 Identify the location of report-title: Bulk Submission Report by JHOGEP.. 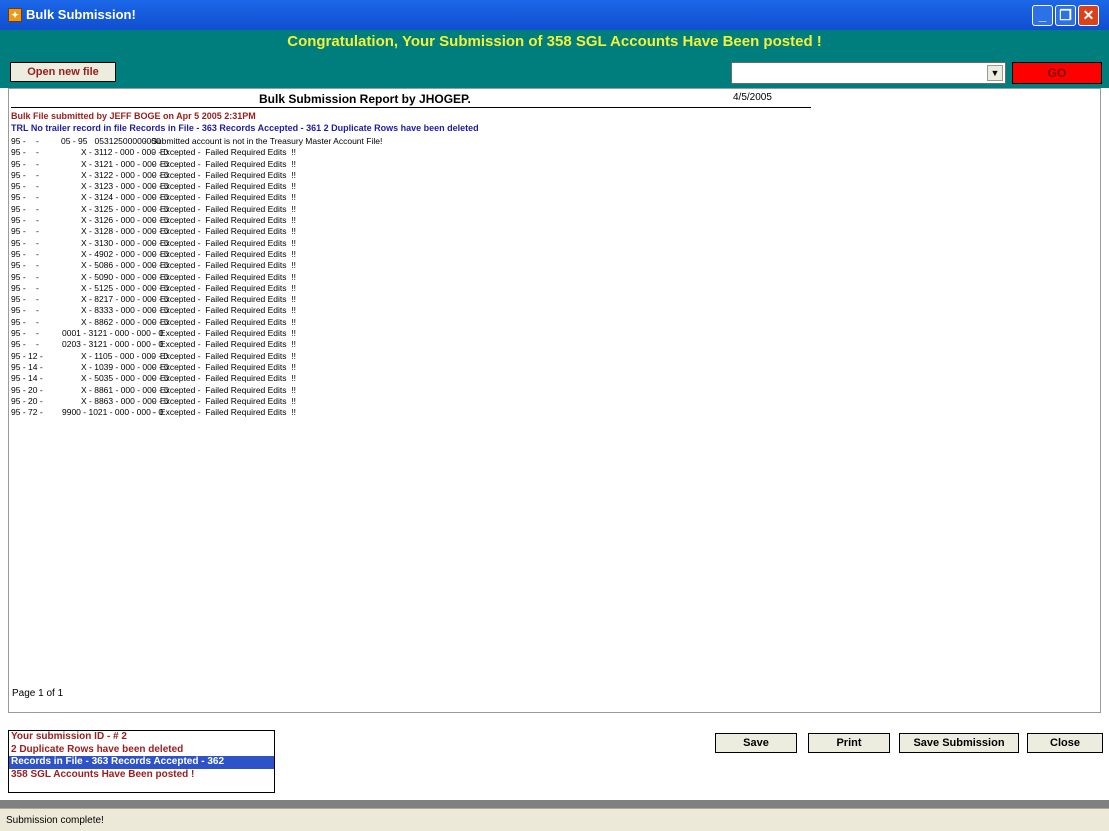
(365, 99).